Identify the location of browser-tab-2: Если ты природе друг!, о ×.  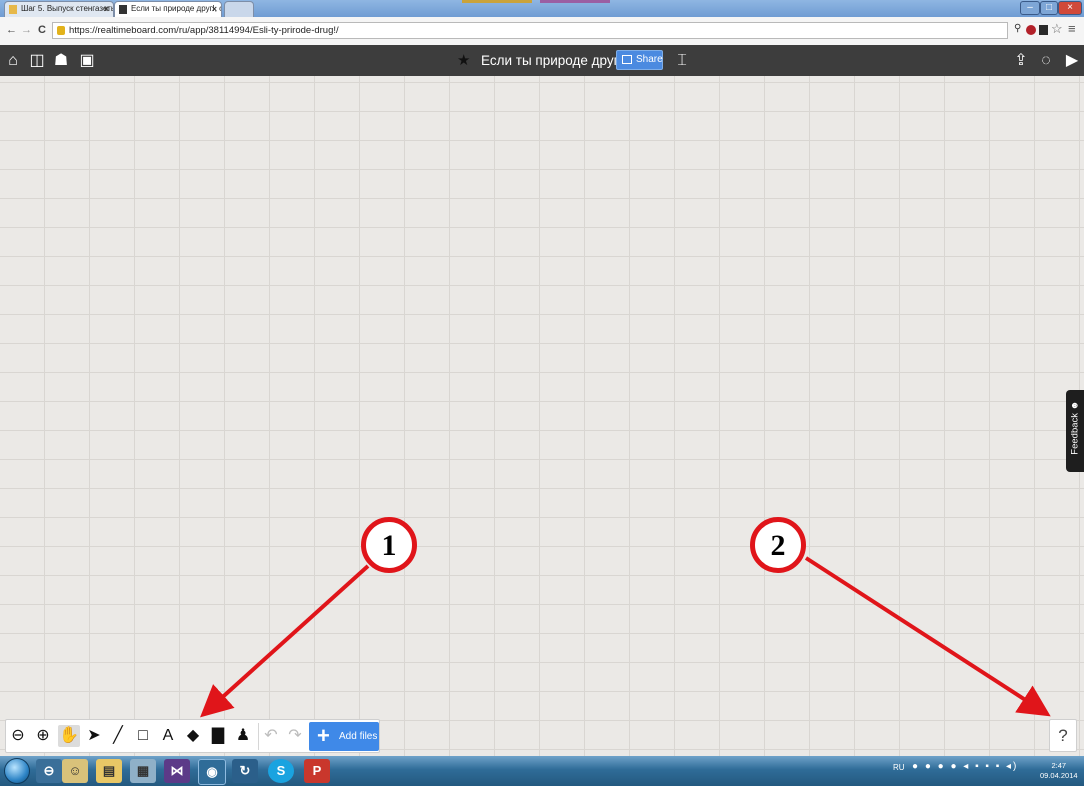
(168, 9).